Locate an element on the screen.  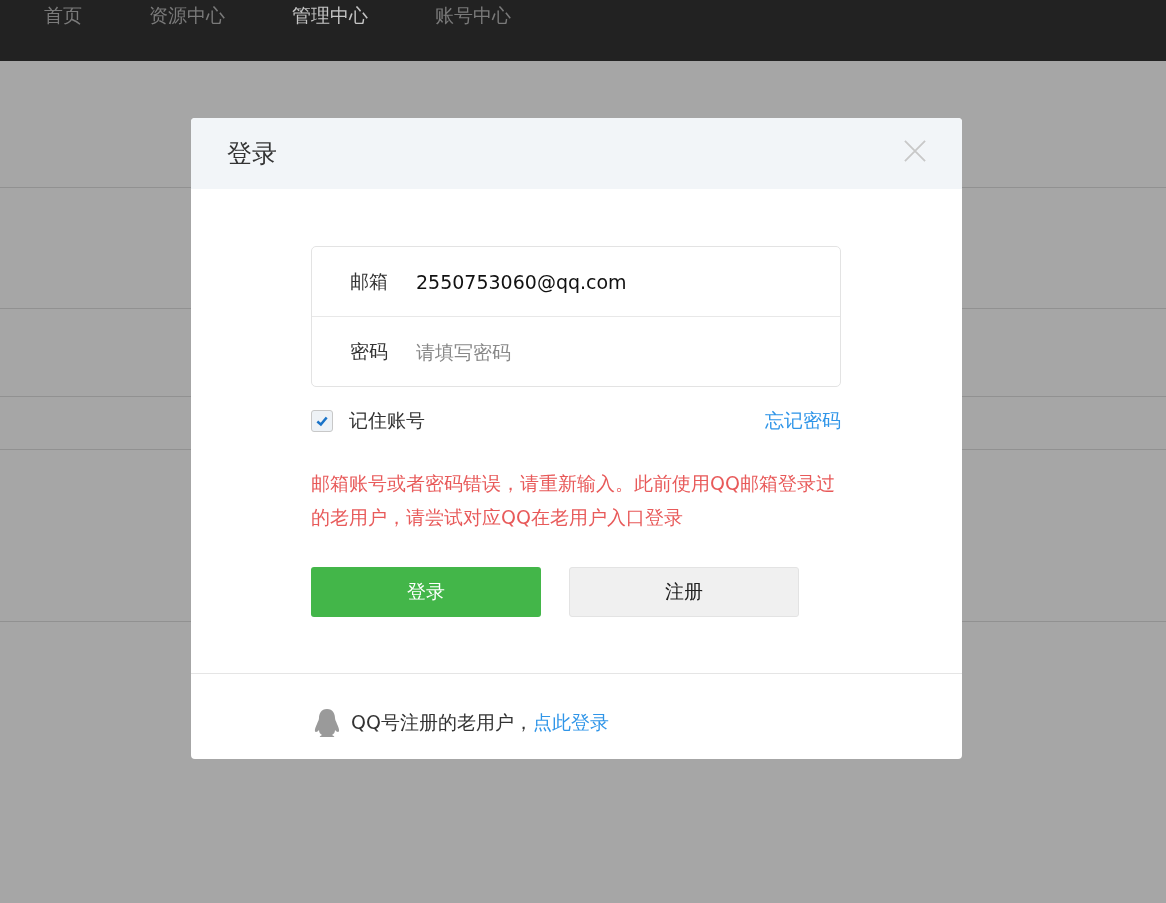
login-button: 登录 is located at coordinates (426, 592).